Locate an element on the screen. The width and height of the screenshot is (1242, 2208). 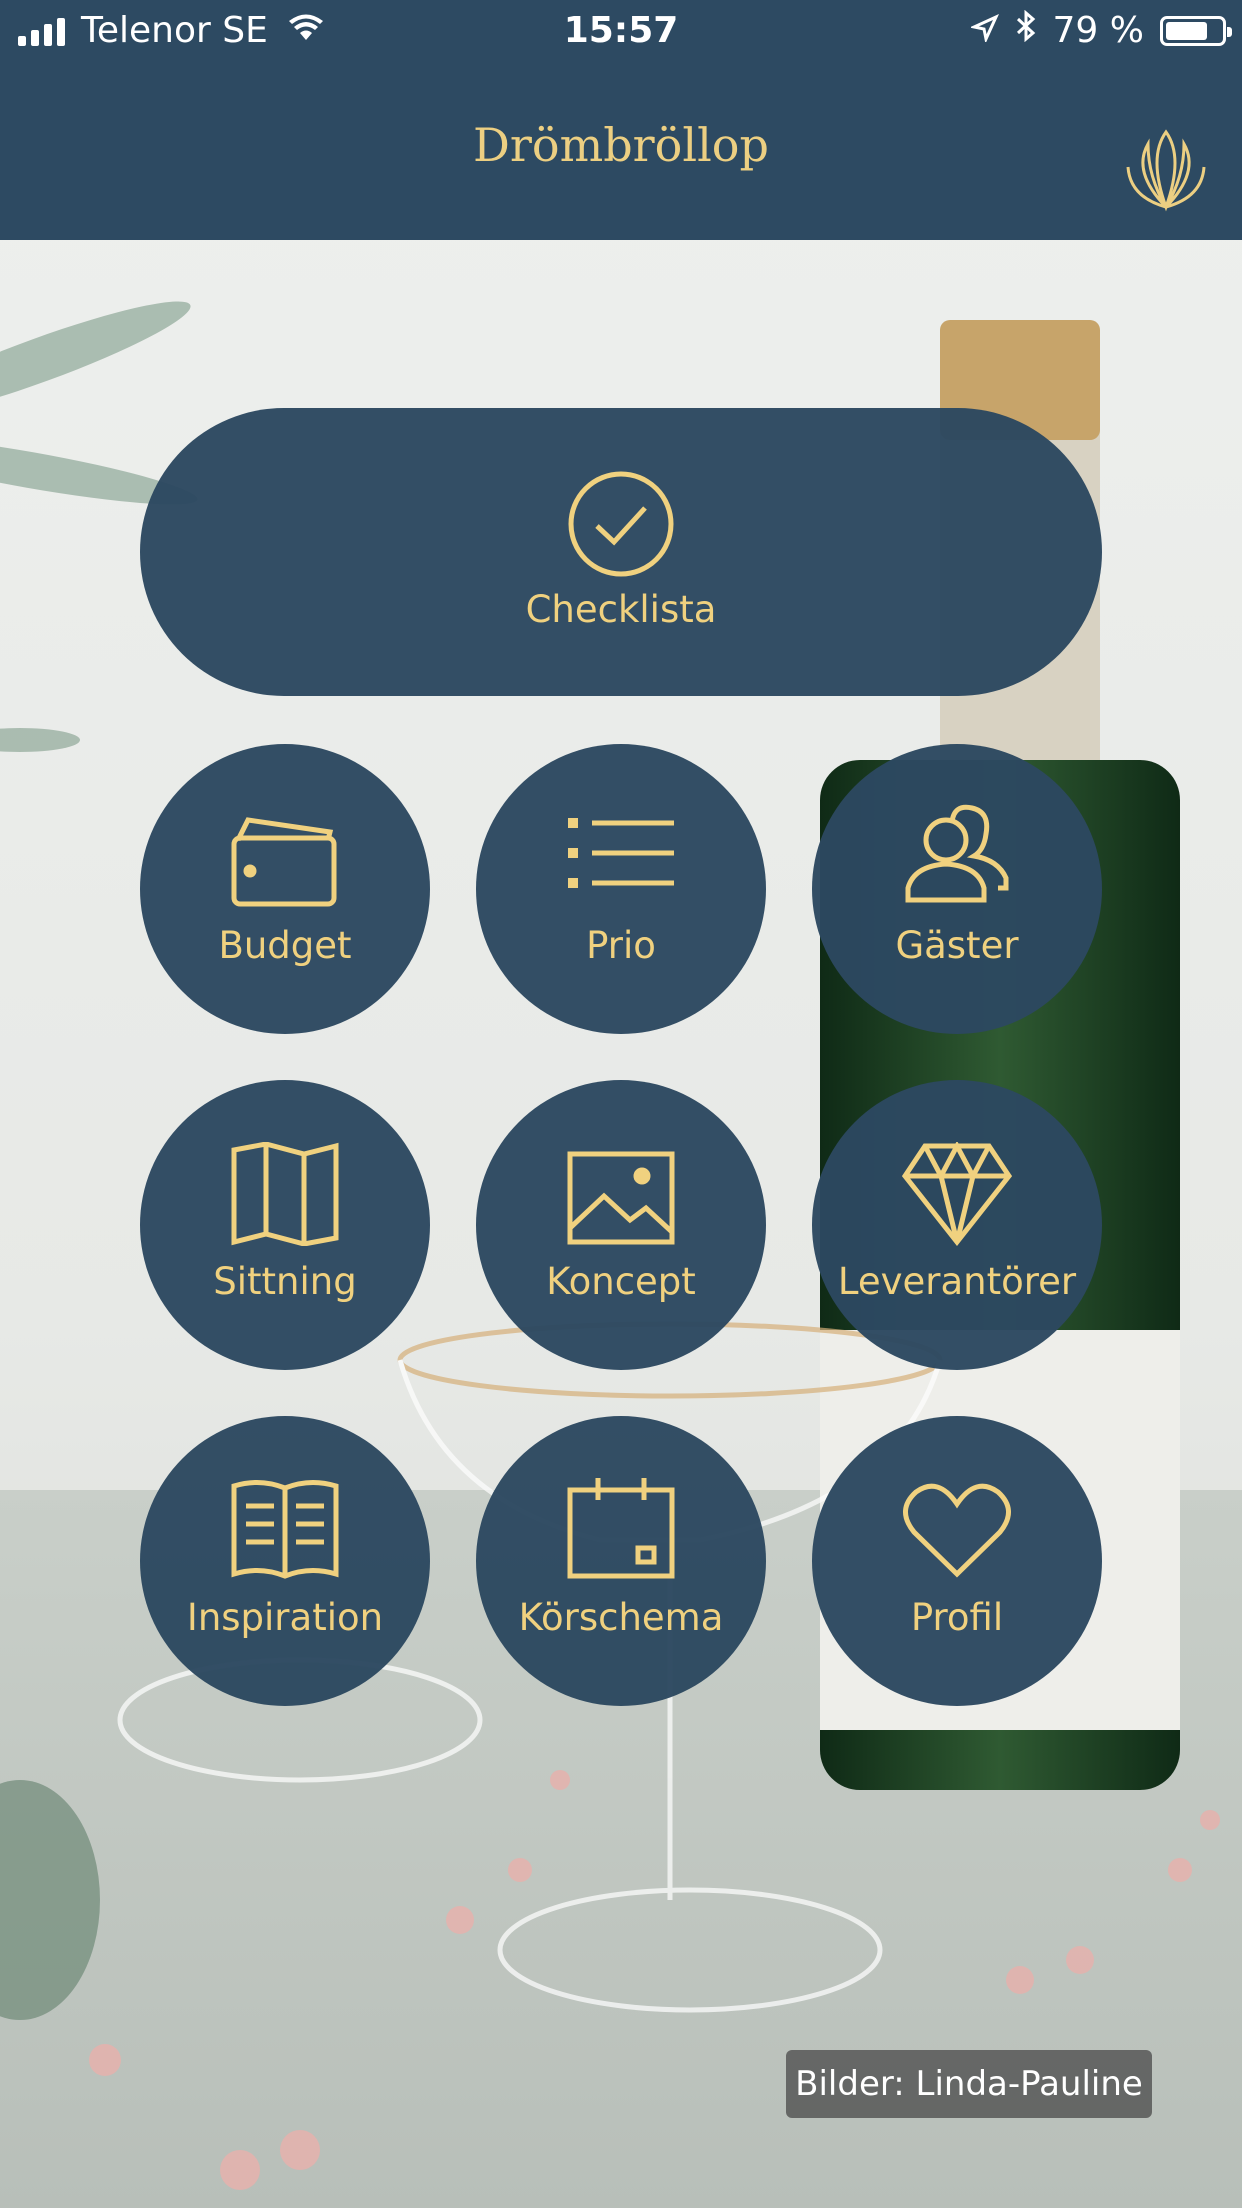
concept-label: Koncept is located at coordinates (621, 1281).